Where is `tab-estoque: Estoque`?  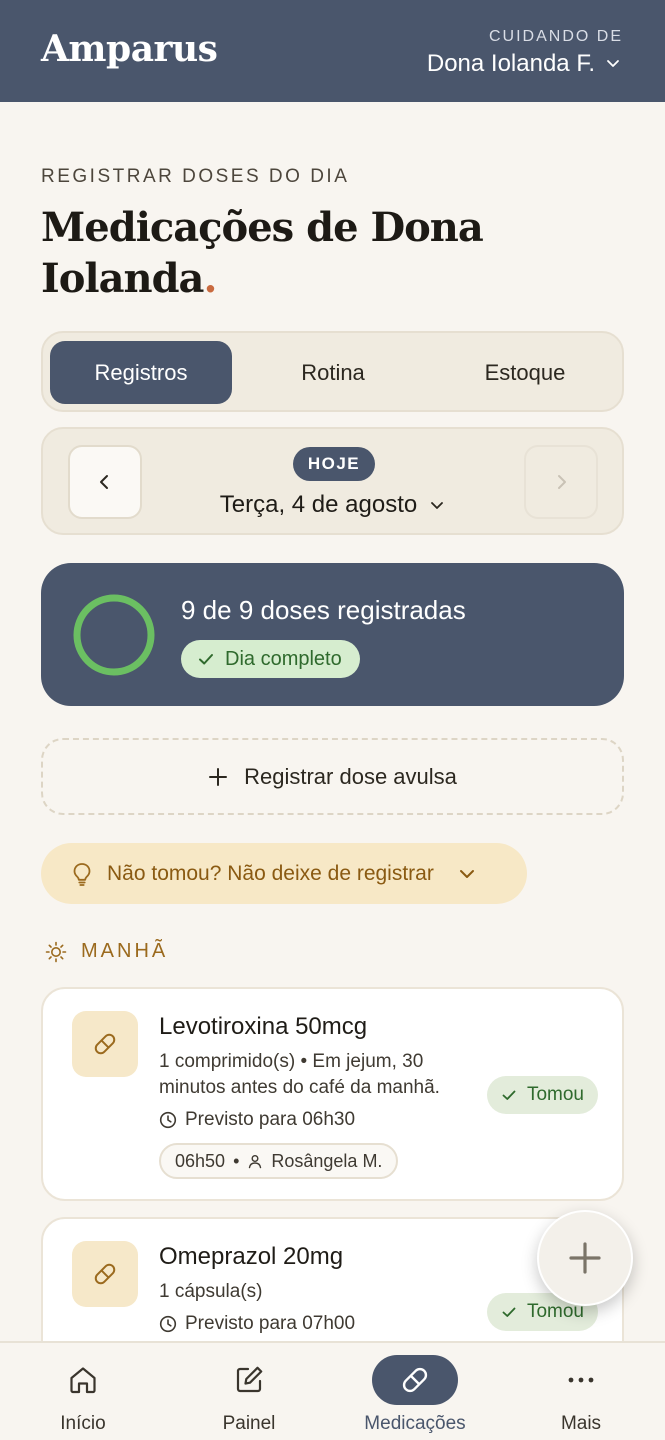
tab-estoque: Estoque is located at coordinates (525, 372).